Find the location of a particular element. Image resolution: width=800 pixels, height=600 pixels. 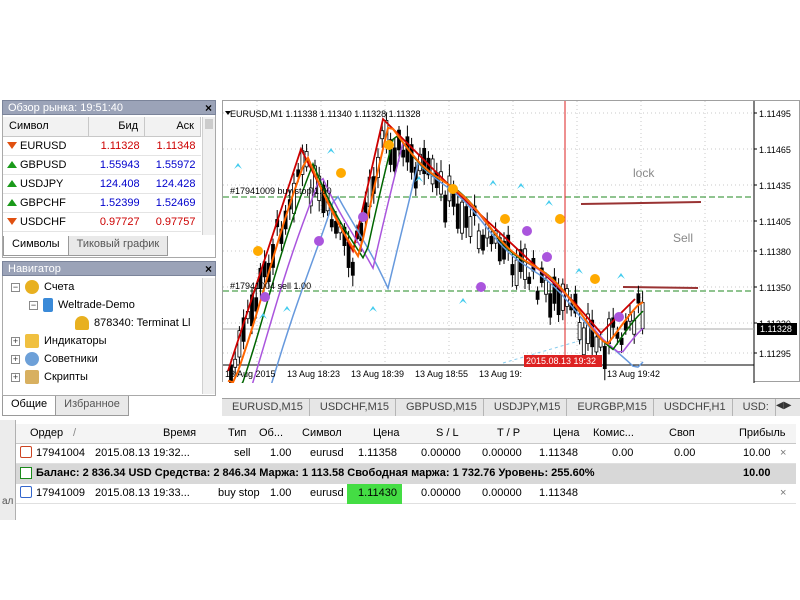

column-header-bid: Бид is located at coordinates (117, 127).